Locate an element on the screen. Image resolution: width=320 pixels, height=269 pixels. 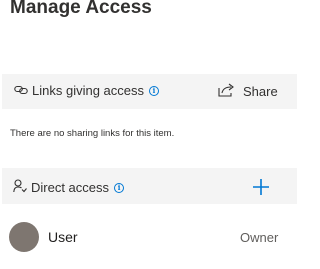
plus-icon is located at coordinates (261, 189).